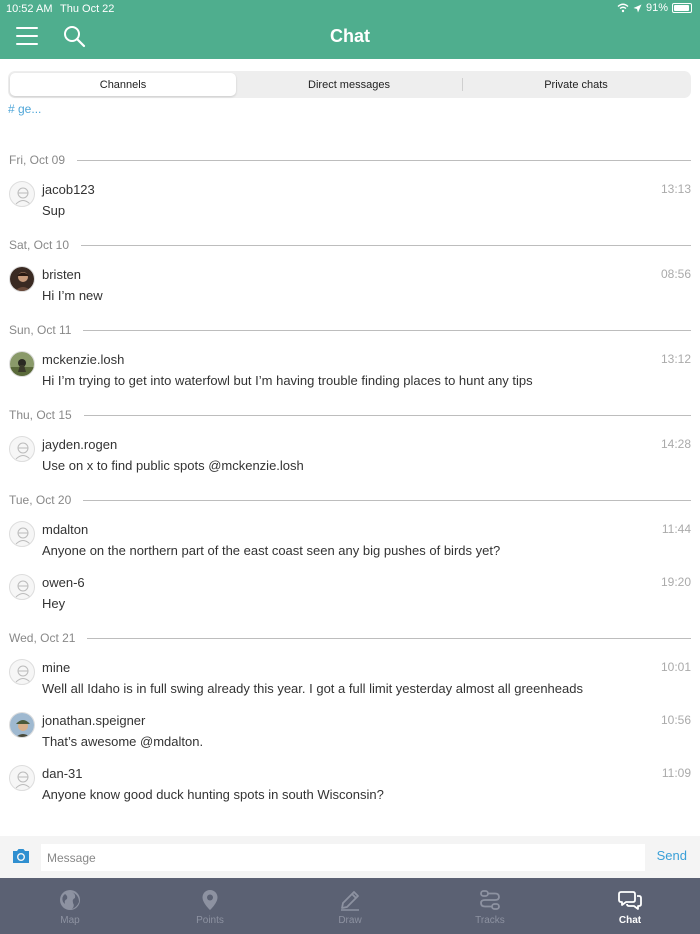  What do you see at coordinates (675, 189) in the screenshot?
I see `message-time: 13:13` at bounding box center [675, 189].